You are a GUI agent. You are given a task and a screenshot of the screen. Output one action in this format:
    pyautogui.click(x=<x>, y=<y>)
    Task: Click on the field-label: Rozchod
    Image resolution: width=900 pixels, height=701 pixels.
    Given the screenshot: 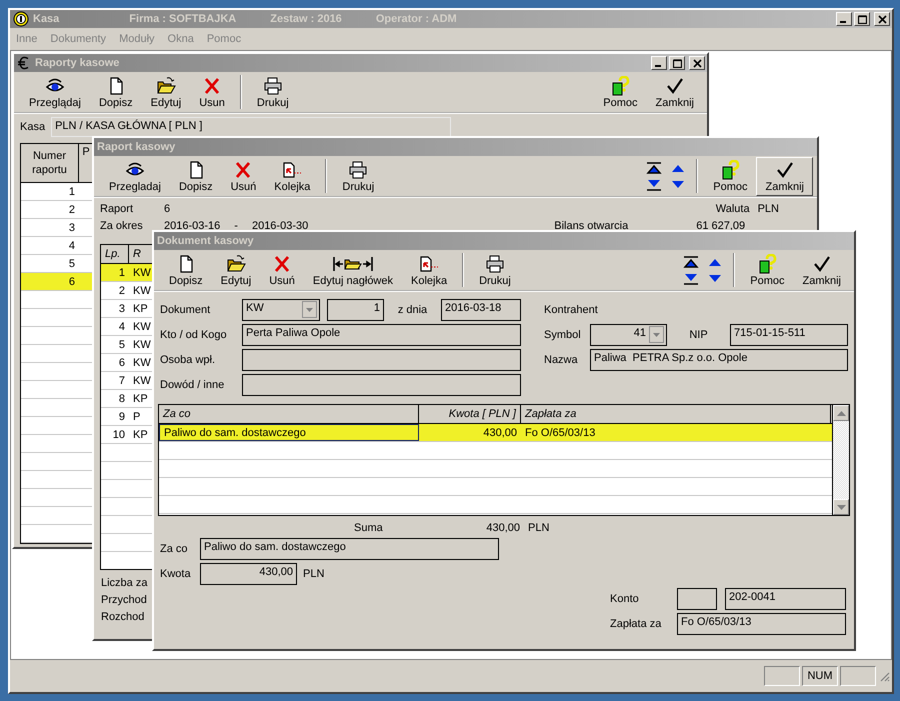 What is the action you would take?
    pyautogui.click(x=122, y=617)
    